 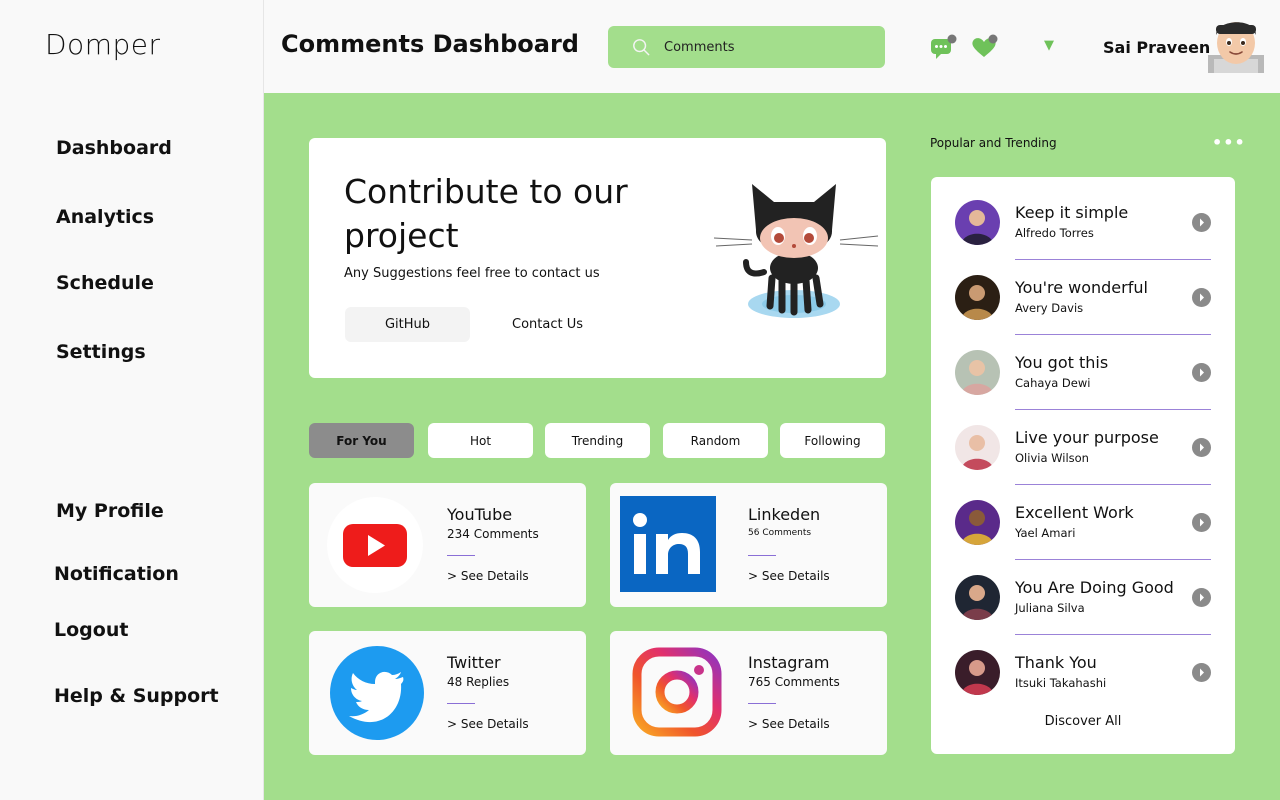 I want to click on trending-author: Juliana Silva, so click(x=1050, y=608).